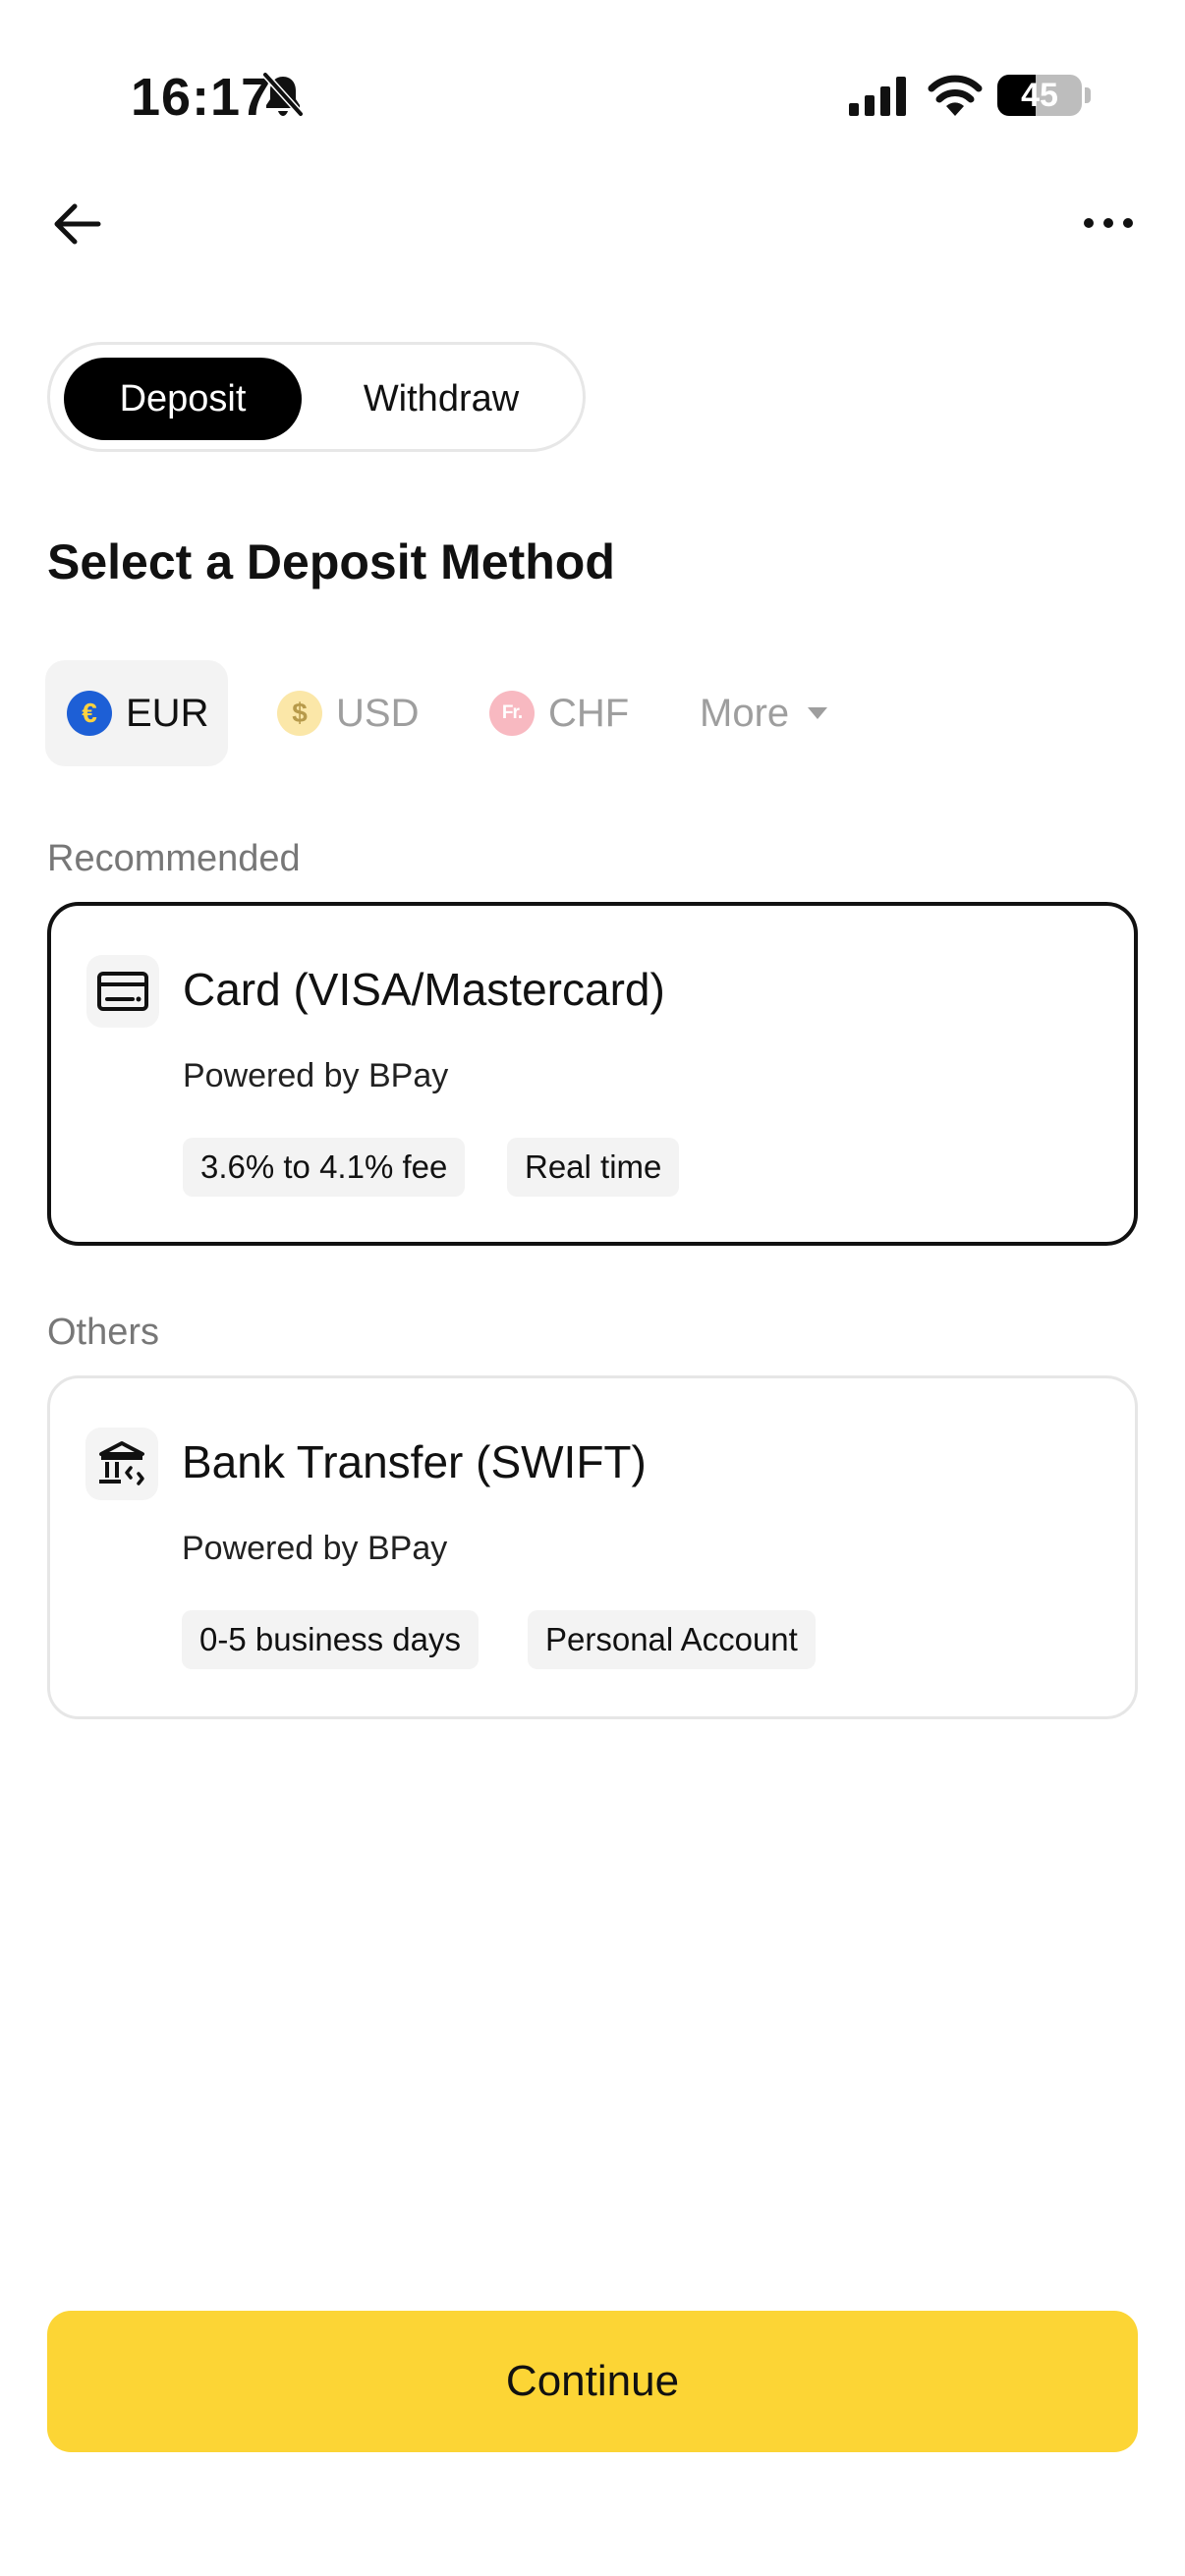 Image resolution: width=1185 pixels, height=2576 pixels. Describe the element at coordinates (168, 713) in the screenshot. I see `currency-code: EUR` at that location.